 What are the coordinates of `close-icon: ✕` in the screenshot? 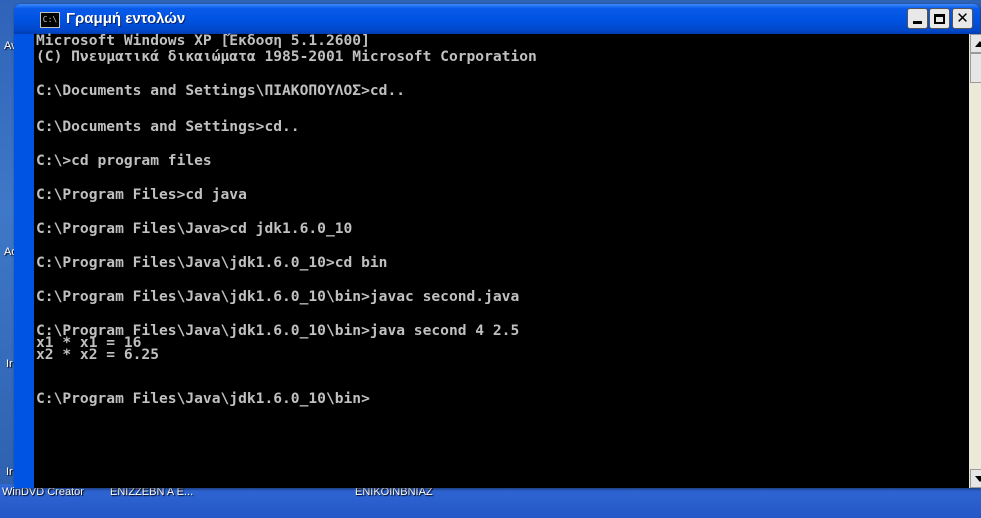 It's located at (962, 18).